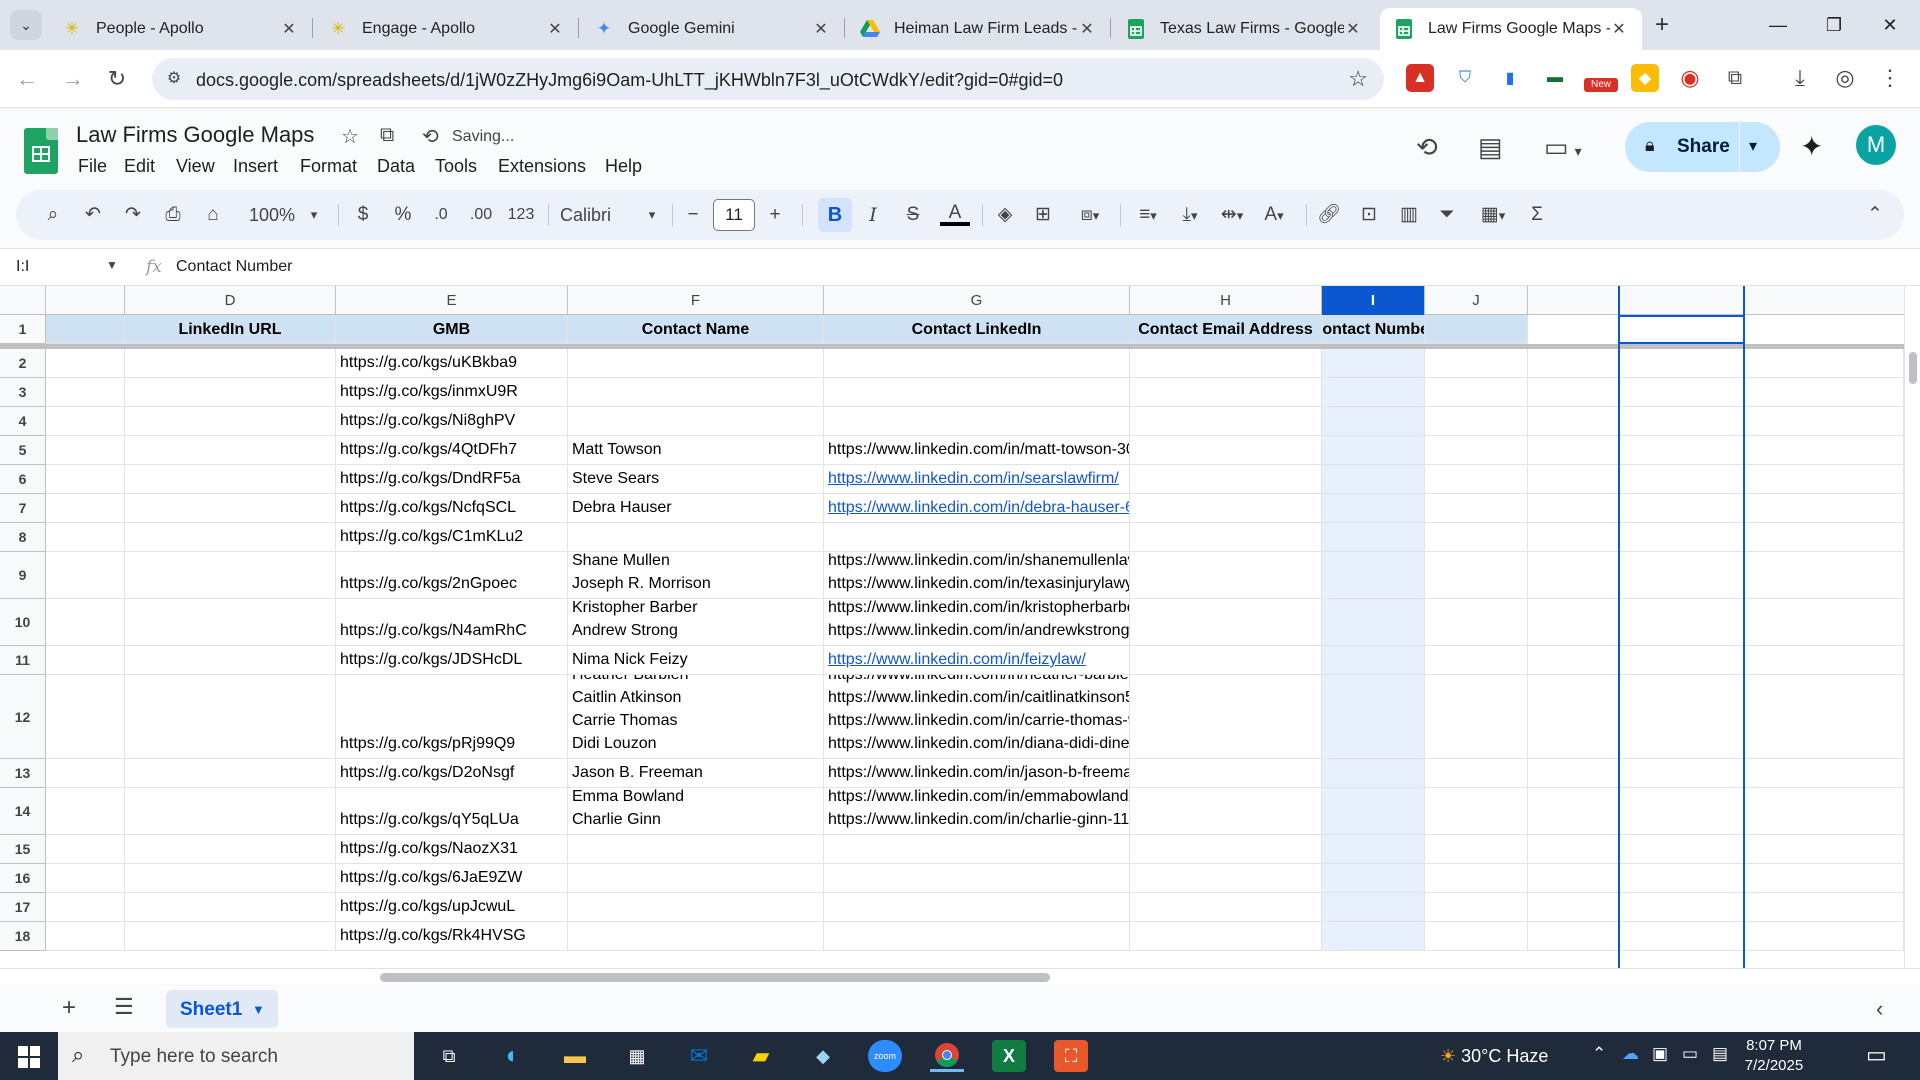 The height and width of the screenshot is (1080, 1920). Describe the element at coordinates (1599, 1054) in the screenshot. I see `show-hidden-icons-icon: ⌃` at that location.